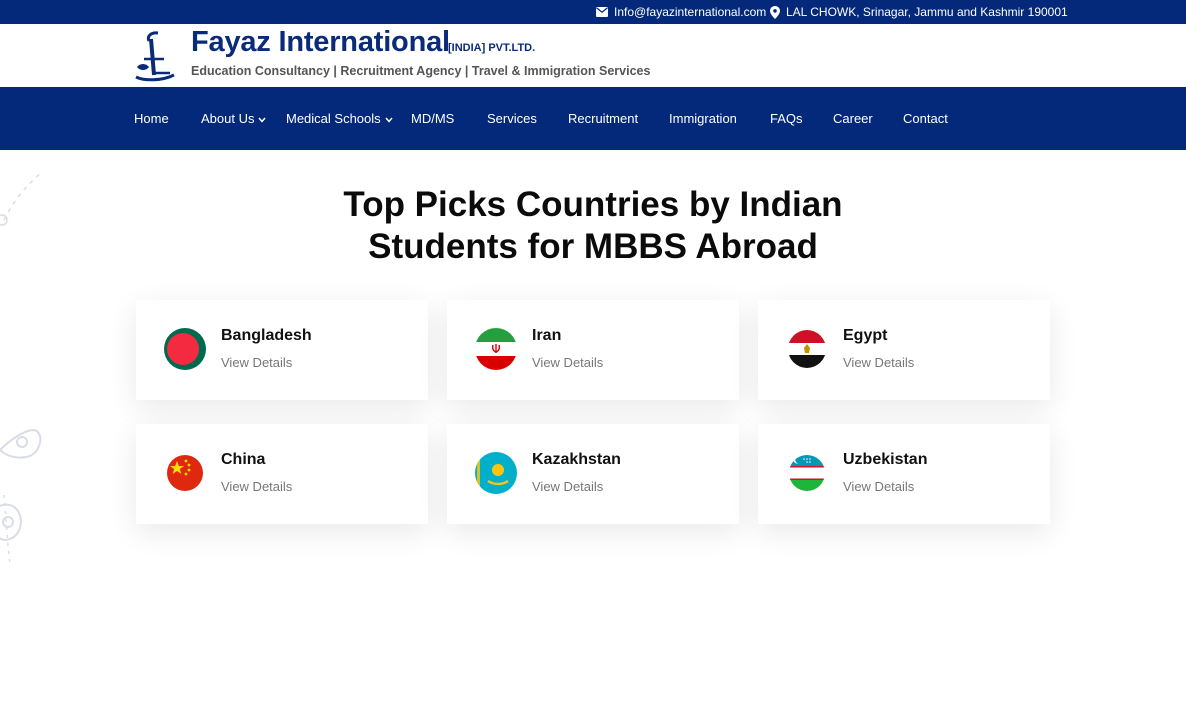 The width and height of the screenshot is (1186, 722). I want to click on china-flag-icon, so click(185, 473).